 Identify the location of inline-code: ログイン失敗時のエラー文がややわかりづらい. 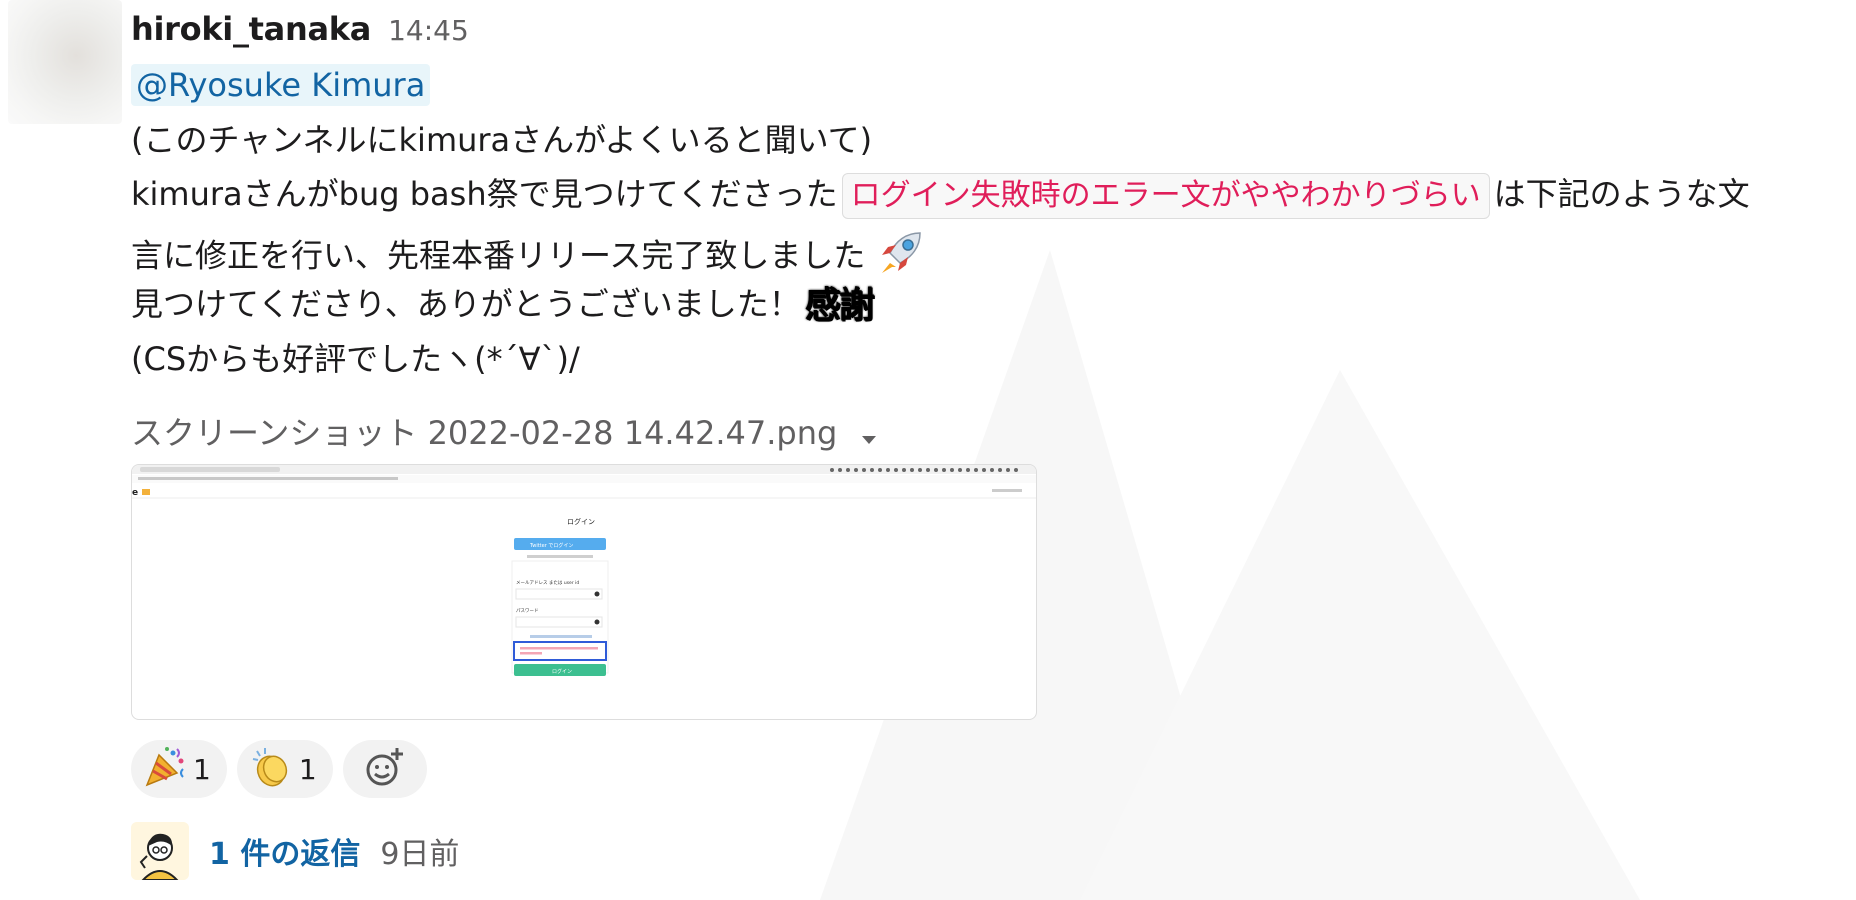
(1165, 196).